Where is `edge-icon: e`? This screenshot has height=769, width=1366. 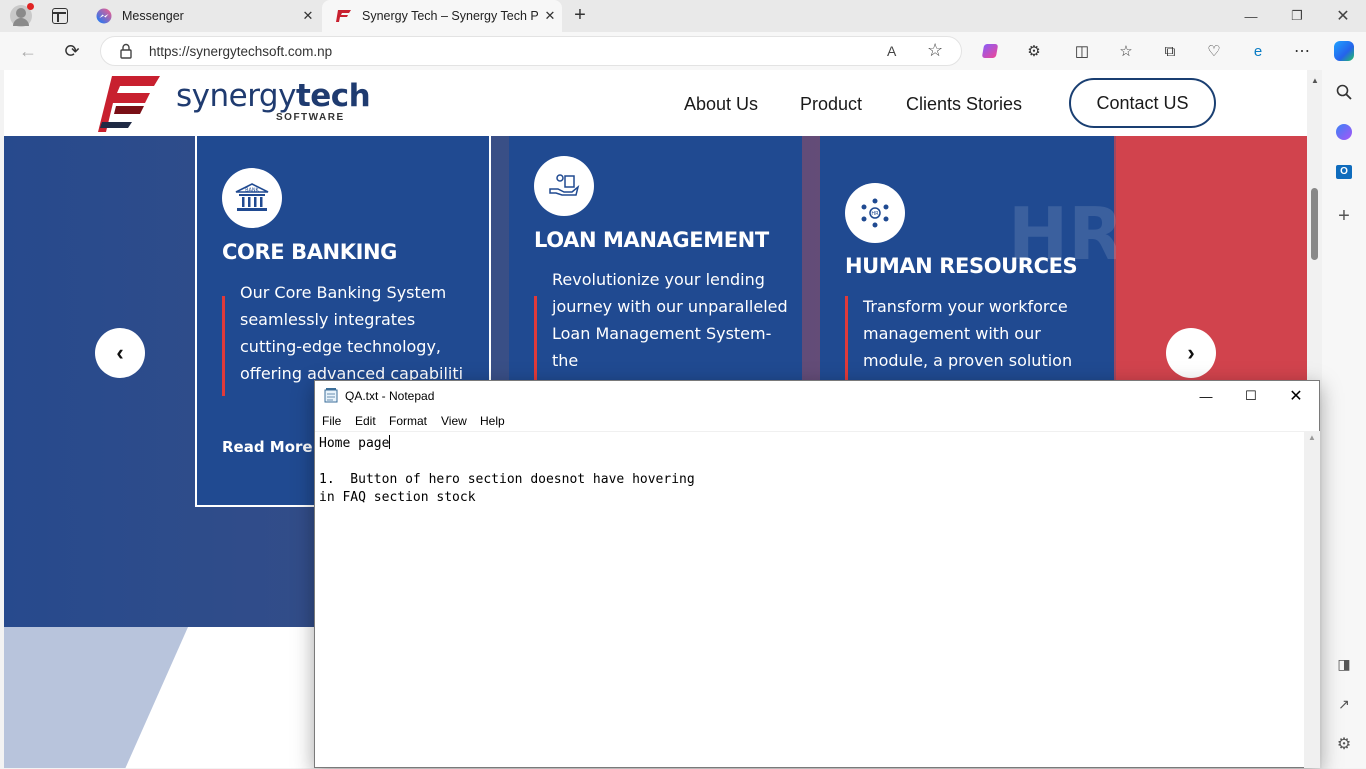
edge-icon: e is located at coordinates (1258, 51).